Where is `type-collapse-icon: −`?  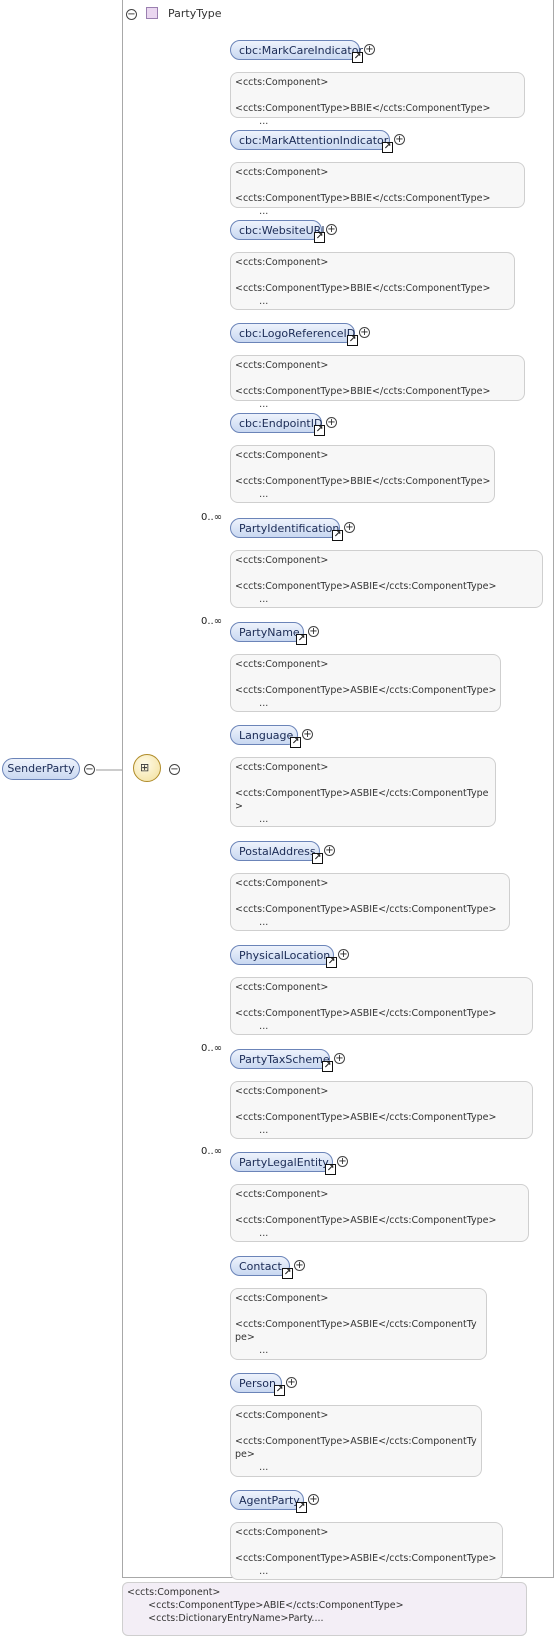 type-collapse-icon: − is located at coordinates (131, 14).